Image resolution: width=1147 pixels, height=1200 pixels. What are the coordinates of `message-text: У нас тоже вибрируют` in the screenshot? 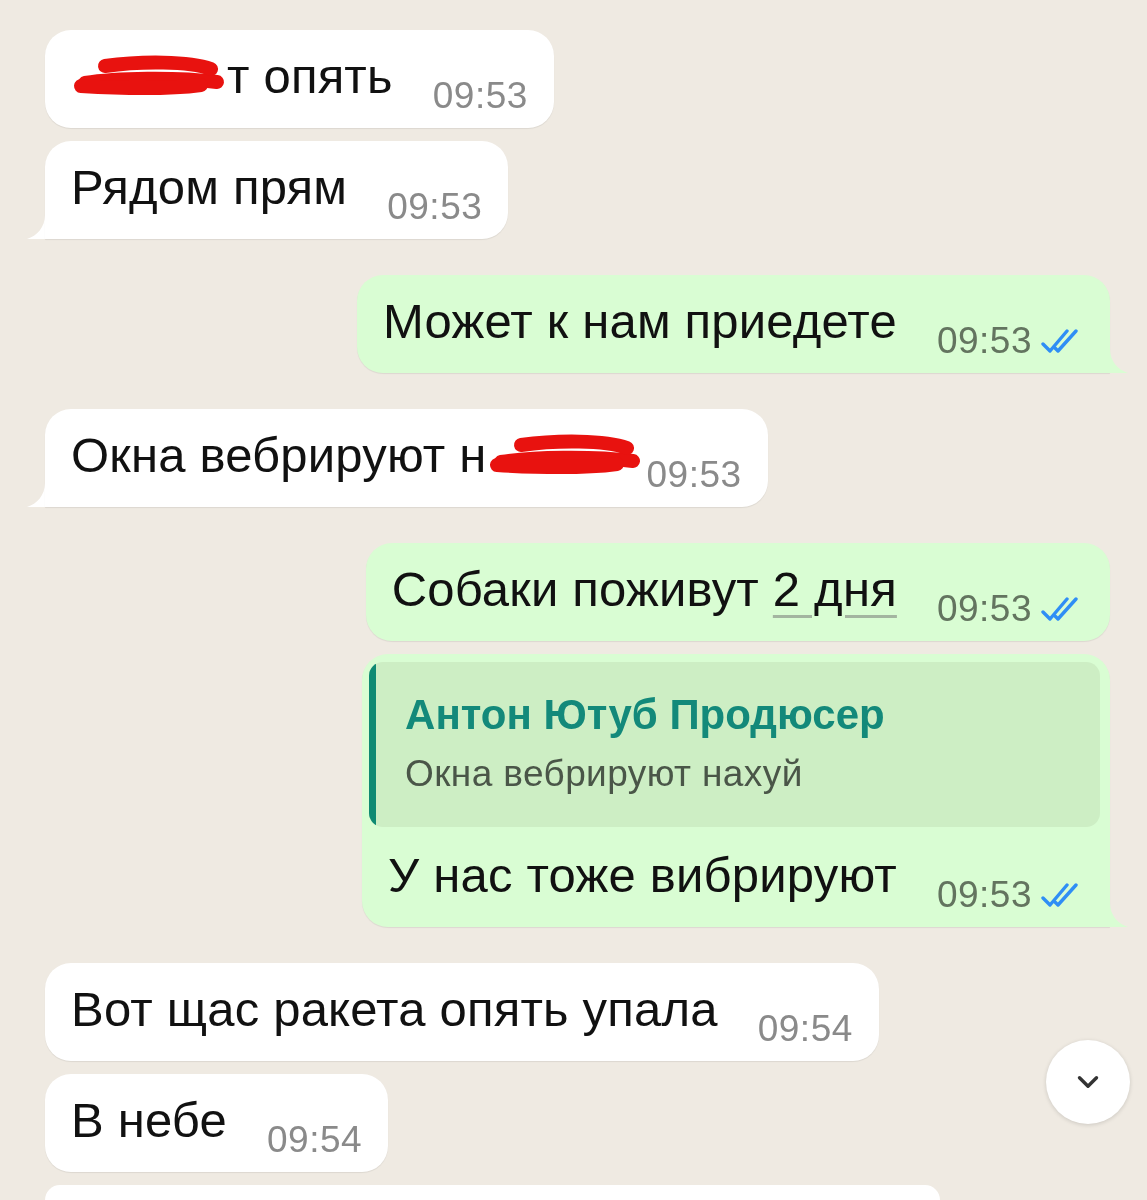 It's located at (642, 875).